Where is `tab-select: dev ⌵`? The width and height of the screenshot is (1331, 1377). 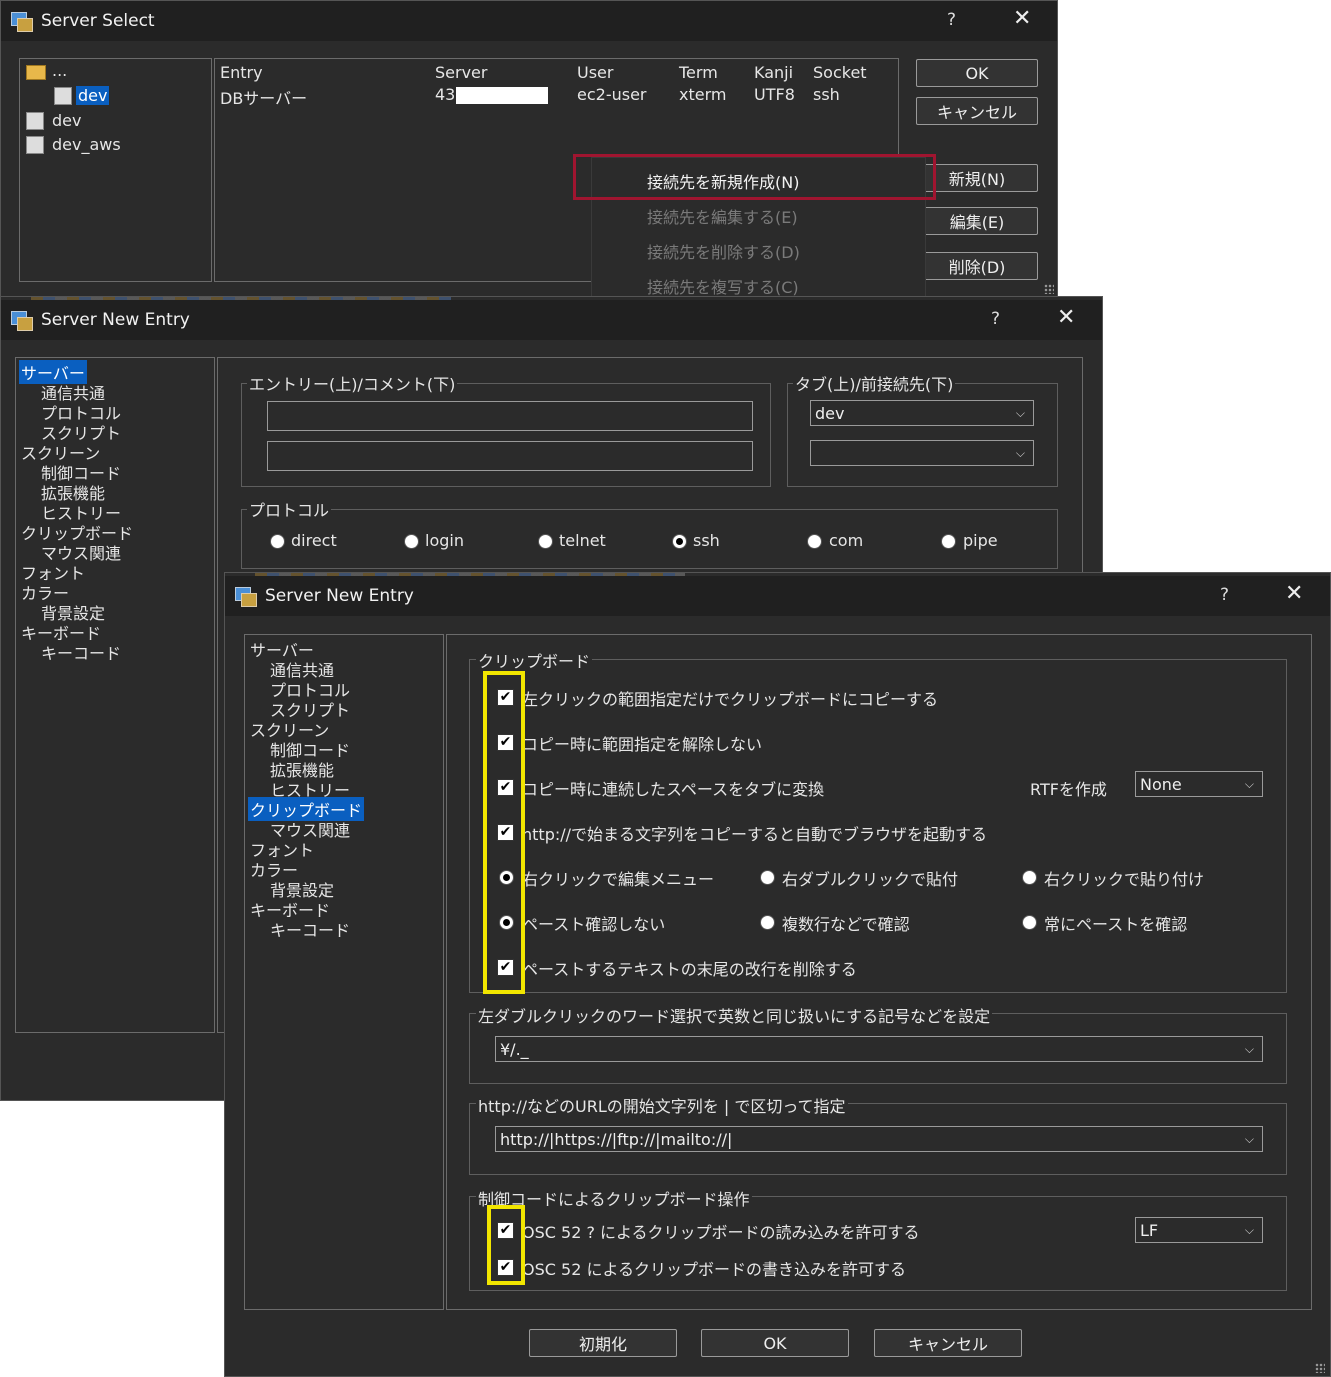 tab-select: dev ⌵ is located at coordinates (922, 413).